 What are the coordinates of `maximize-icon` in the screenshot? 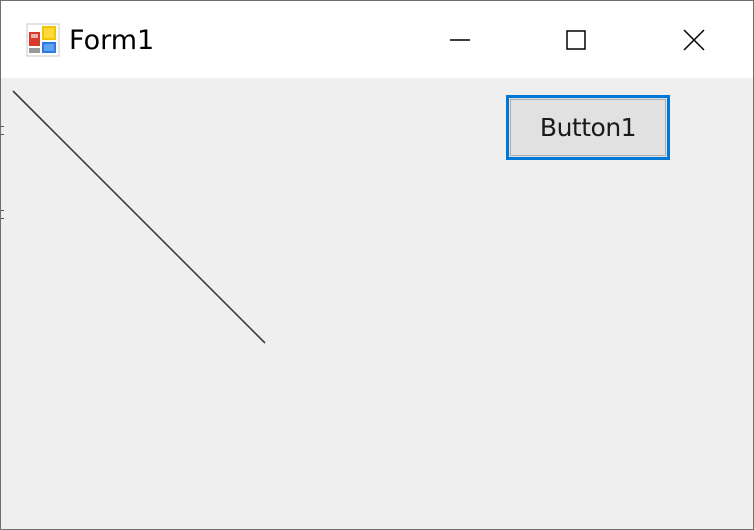 It's located at (576, 39).